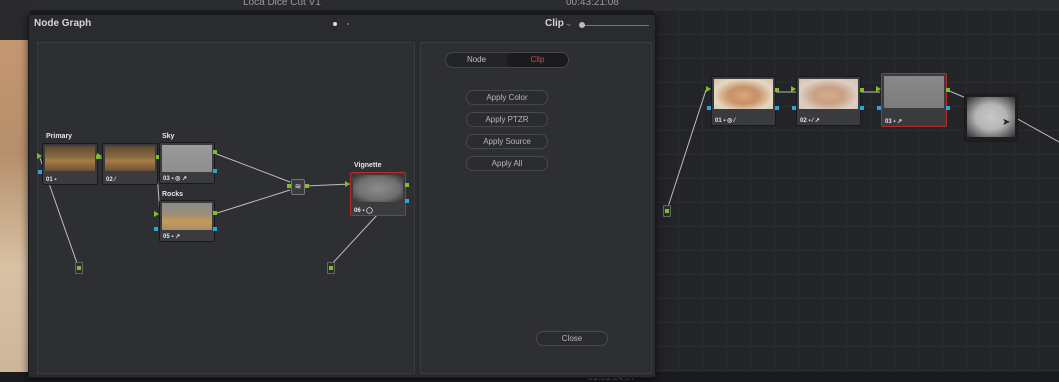 This screenshot has width=1059, height=382. What do you see at coordinates (187, 216) in the screenshot?
I see `node-05-thumbnail` at bounding box center [187, 216].